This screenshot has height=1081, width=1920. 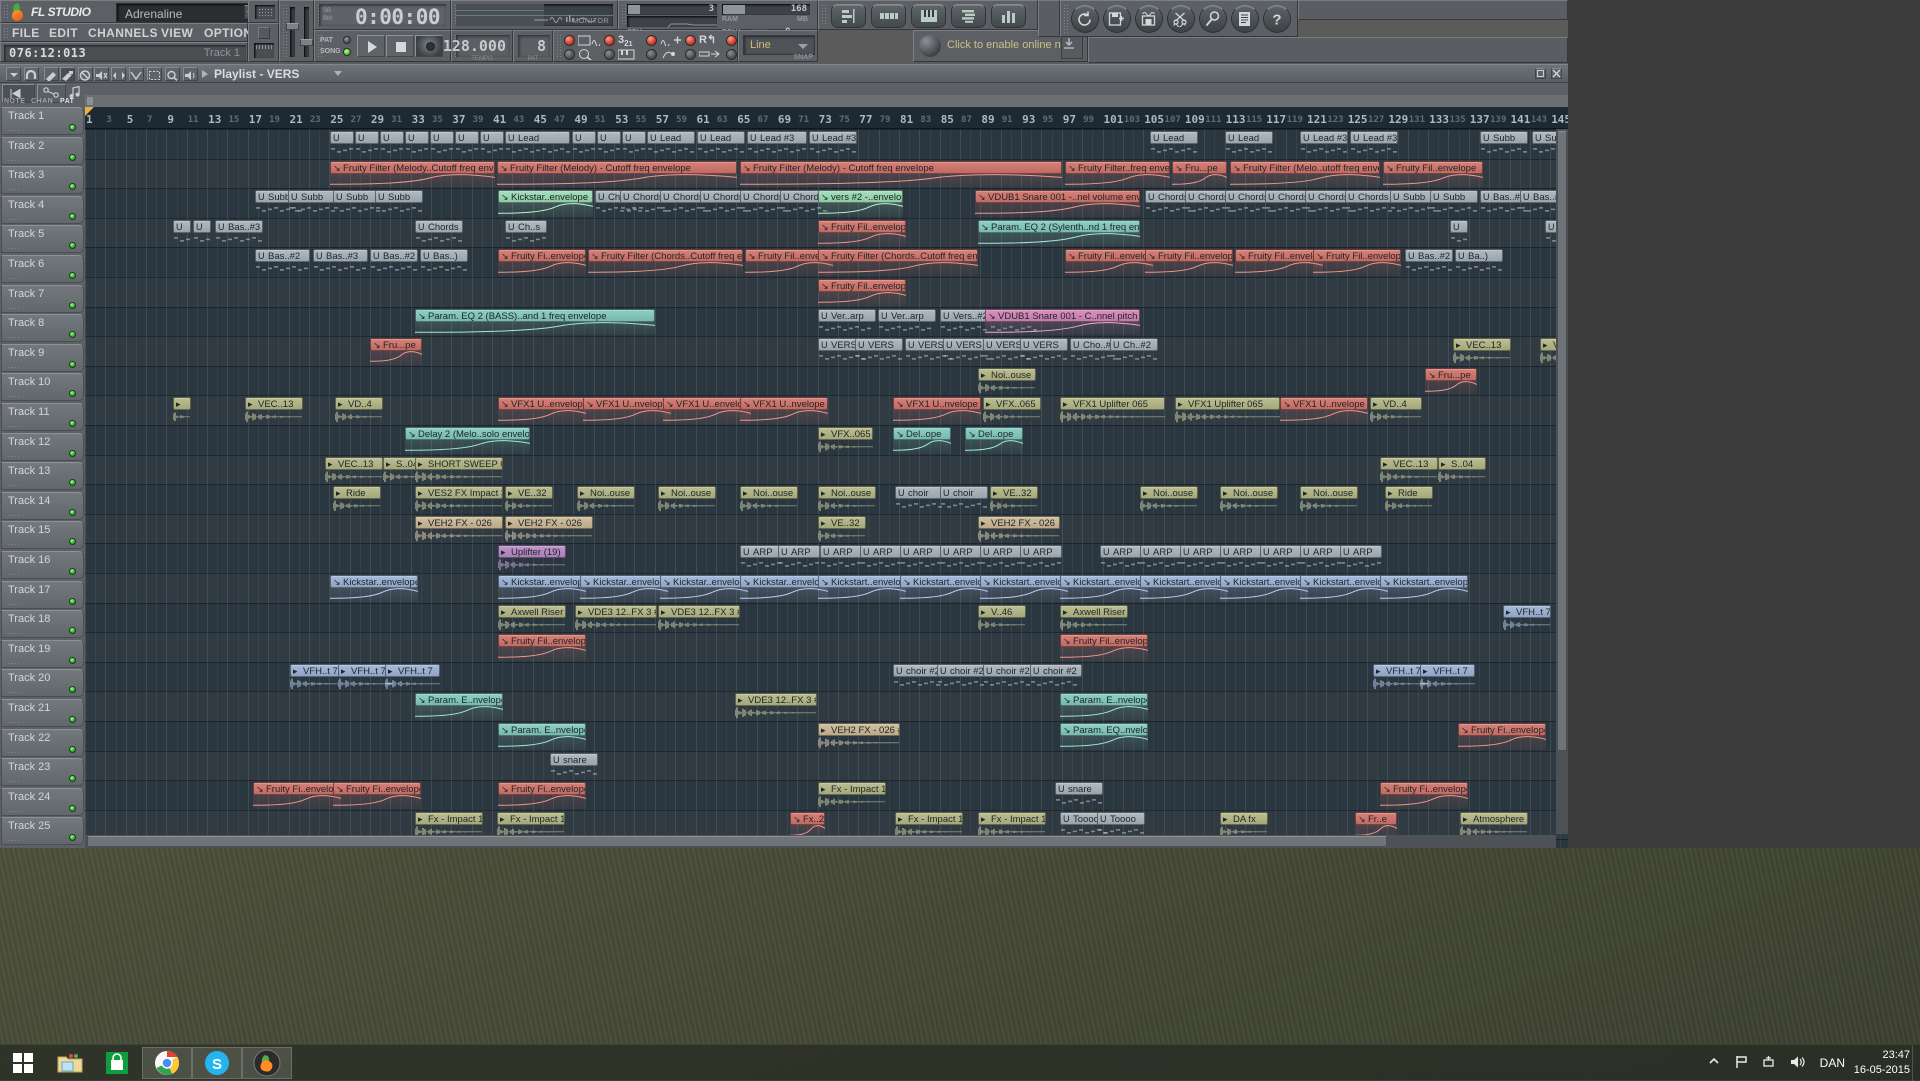 I want to click on midi-led, so click(x=651, y=40).